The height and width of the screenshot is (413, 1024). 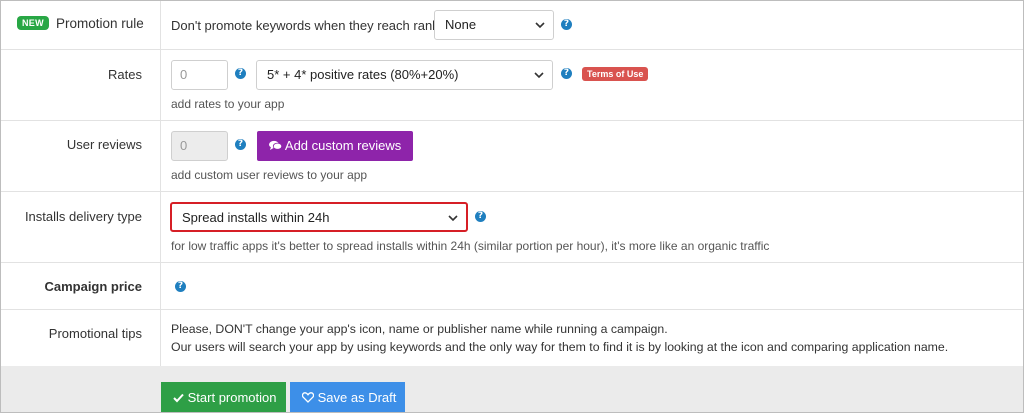 What do you see at coordinates (184, 74) in the screenshot?
I see `rates-input-value: 0` at bounding box center [184, 74].